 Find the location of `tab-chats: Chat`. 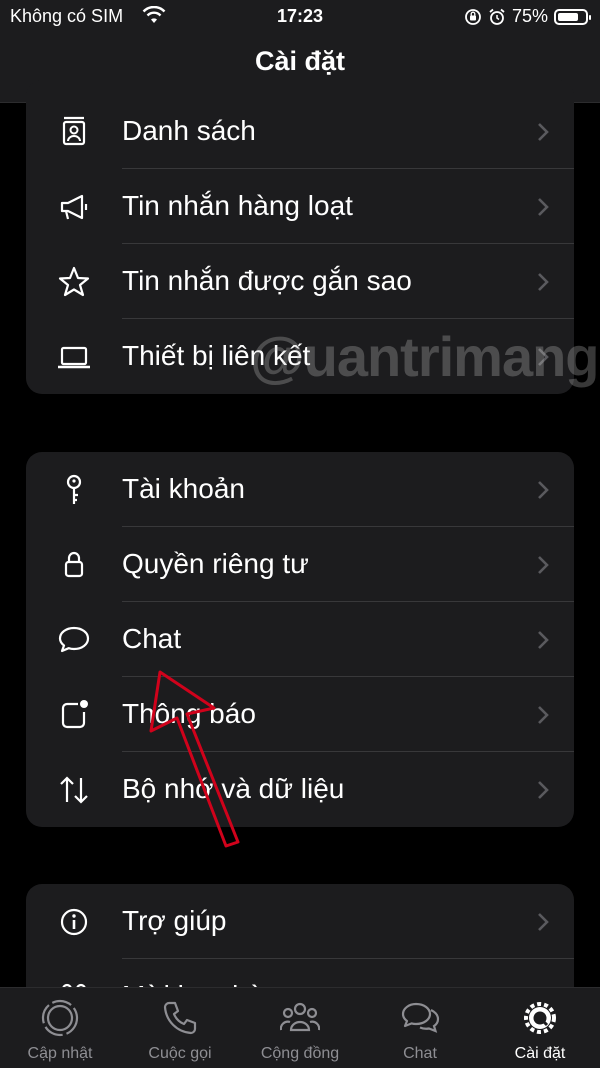

tab-chats: Chat is located at coordinates (420, 1028).